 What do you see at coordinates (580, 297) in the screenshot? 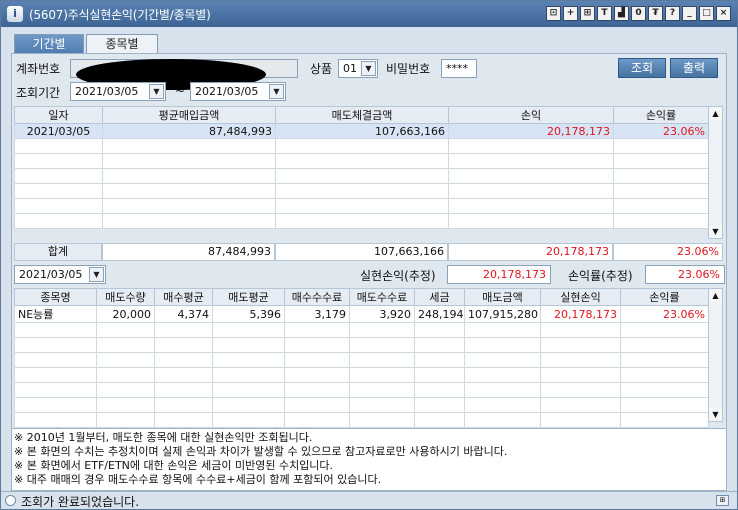
I see `column-header: 실현손익` at bounding box center [580, 297].